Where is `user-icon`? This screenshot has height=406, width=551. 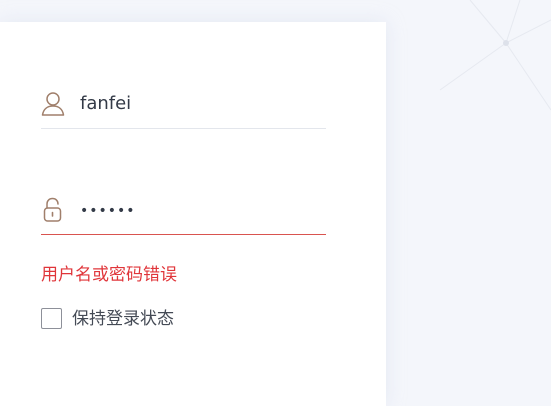
user-icon is located at coordinates (53, 104).